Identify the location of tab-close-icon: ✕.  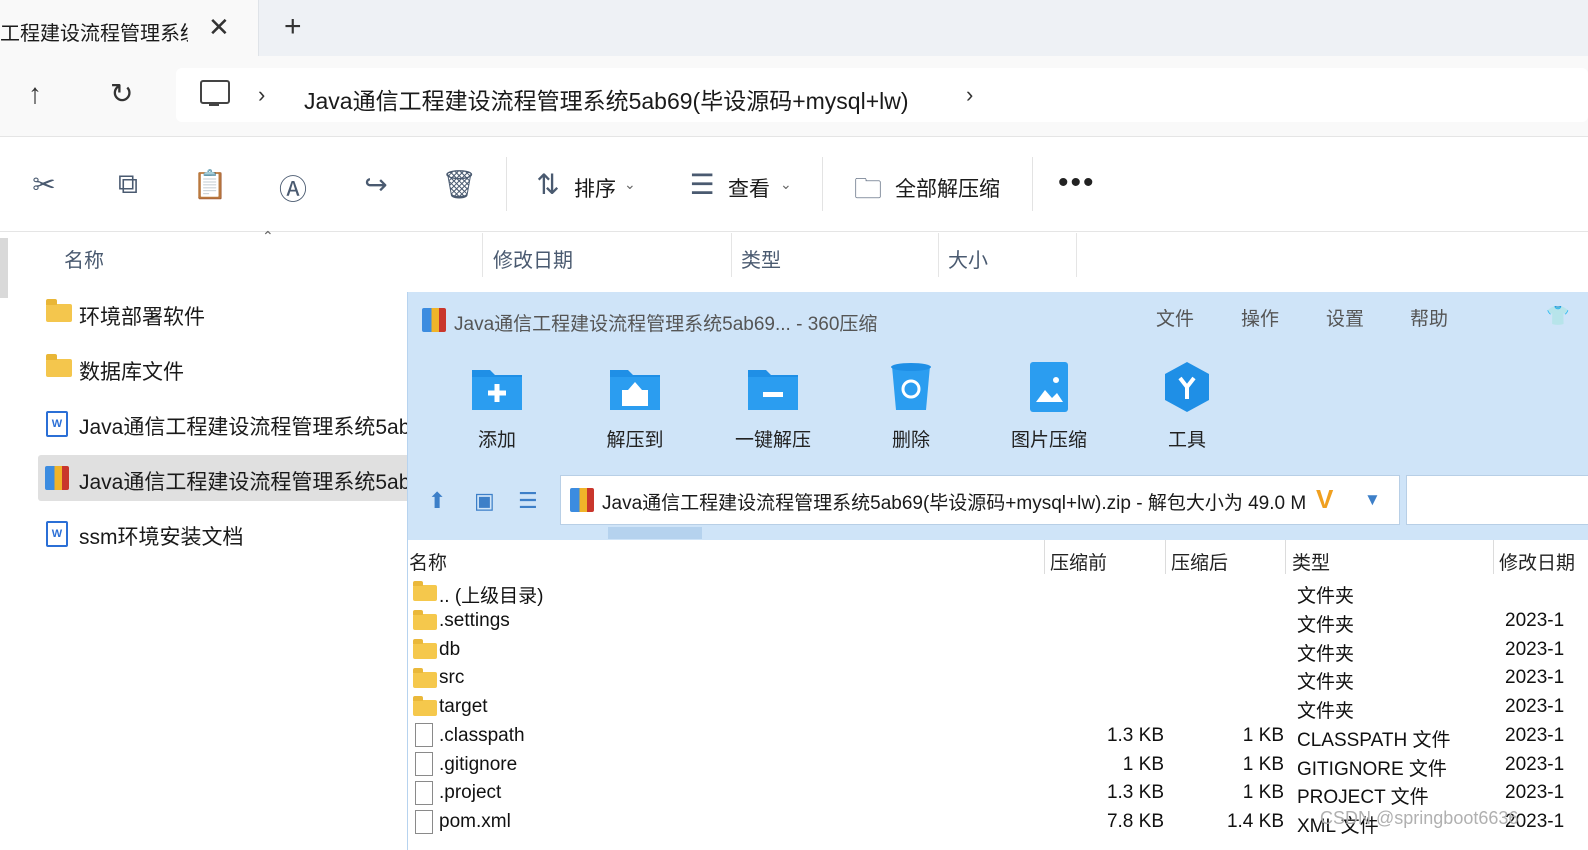
(219, 27).